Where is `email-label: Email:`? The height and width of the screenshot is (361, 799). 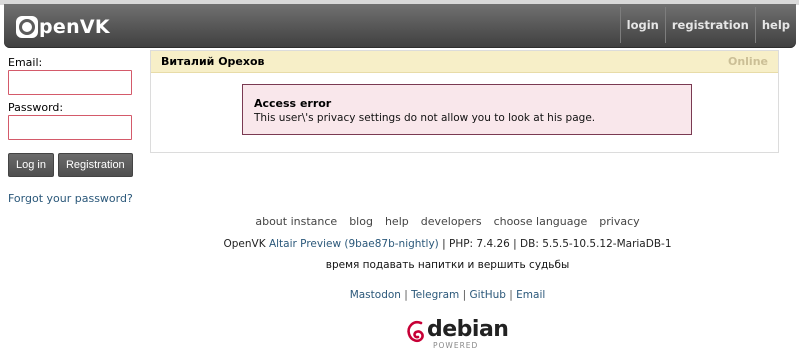
email-label: Email: is located at coordinates (25, 62).